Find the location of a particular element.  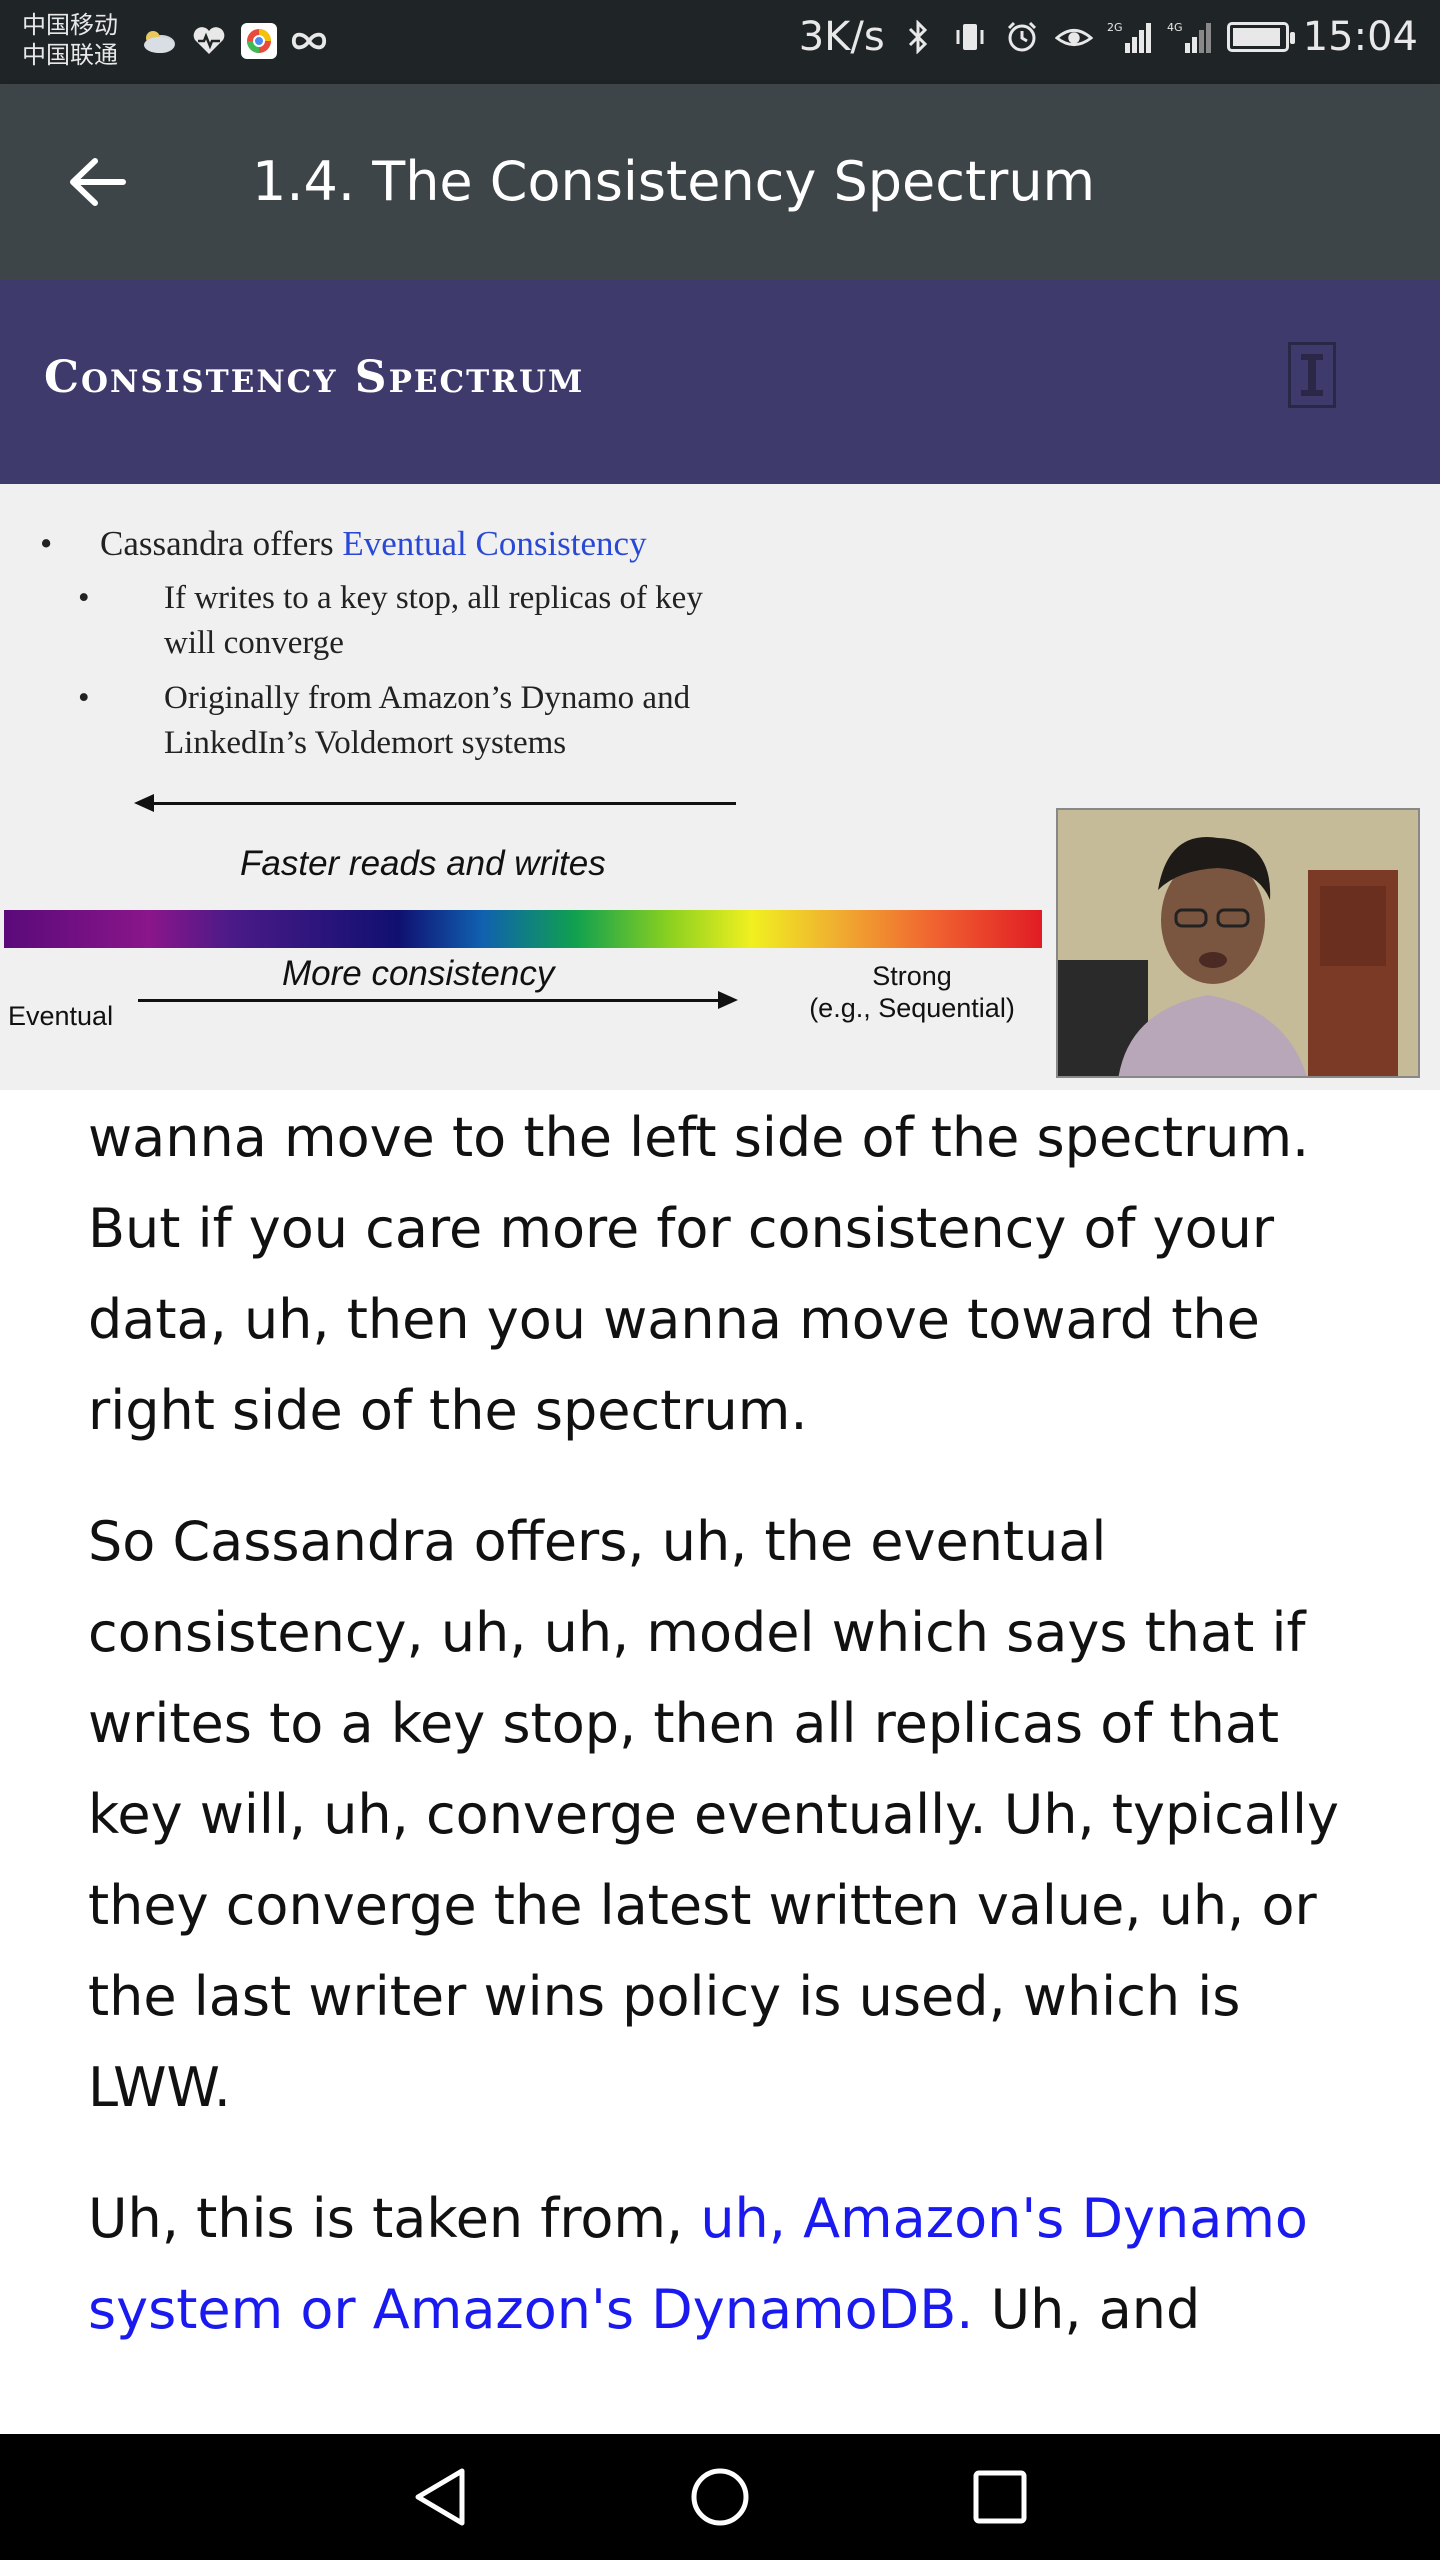

university-logo-icon is located at coordinates (1312, 375).